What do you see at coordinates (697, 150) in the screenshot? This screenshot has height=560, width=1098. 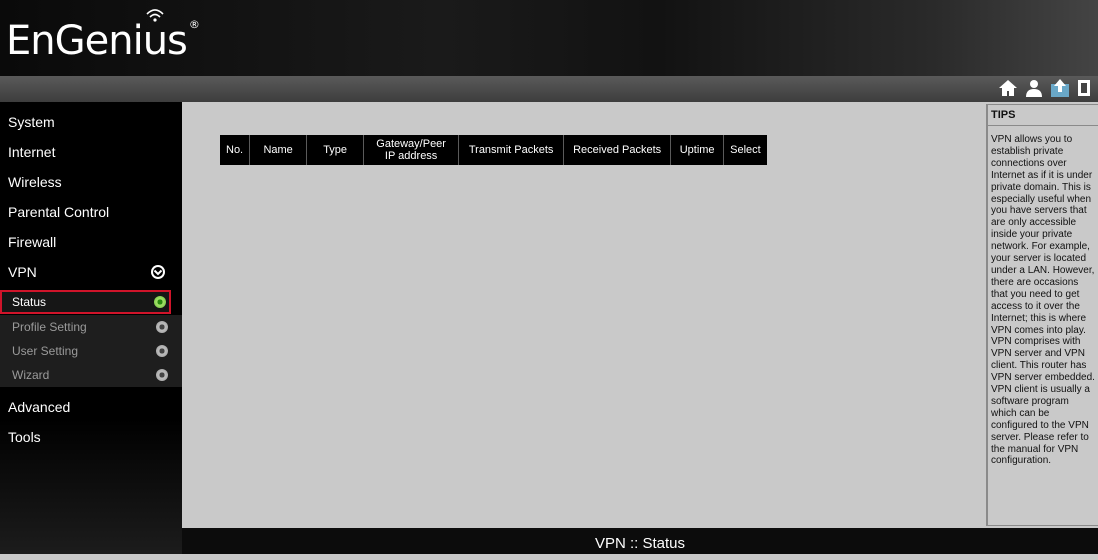 I see `column-header-uptime: Uptime` at bounding box center [697, 150].